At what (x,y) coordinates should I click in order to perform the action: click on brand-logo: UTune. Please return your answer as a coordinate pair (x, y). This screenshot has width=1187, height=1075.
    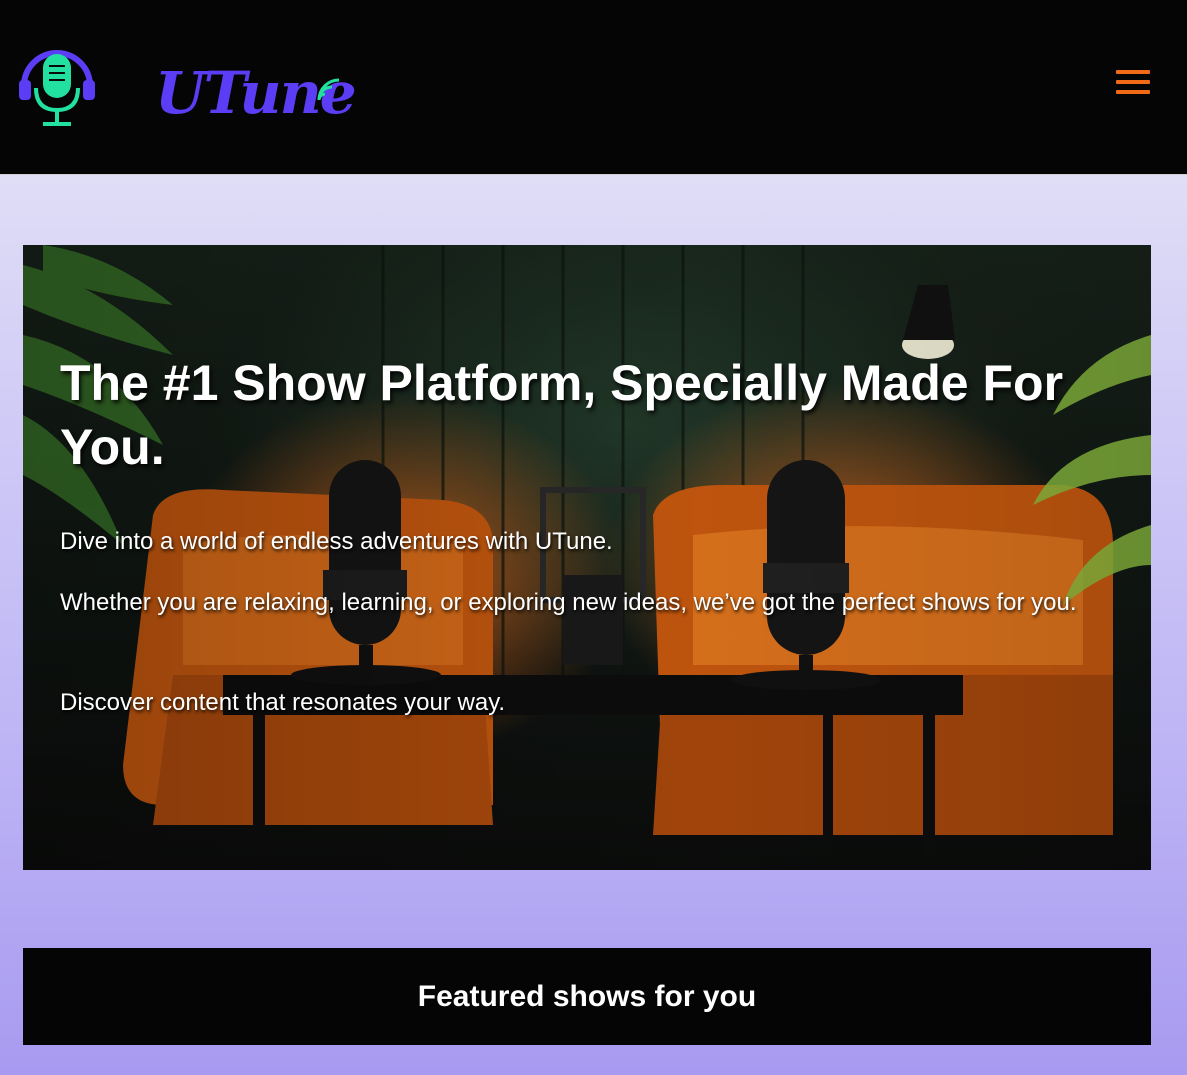
    Looking at the image, I should click on (256, 93).